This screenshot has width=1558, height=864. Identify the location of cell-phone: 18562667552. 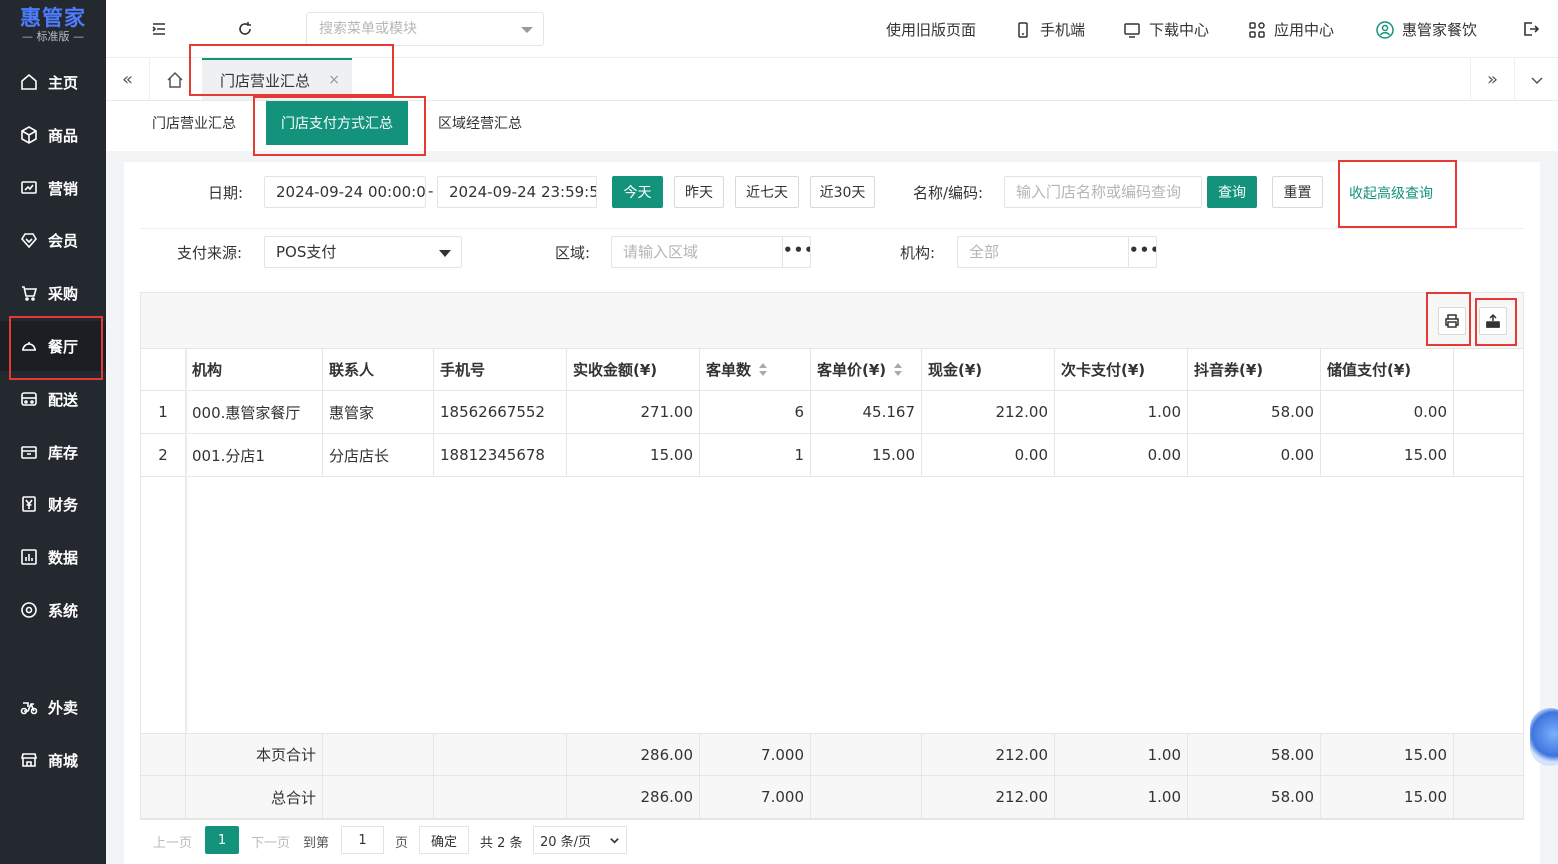
(500, 412).